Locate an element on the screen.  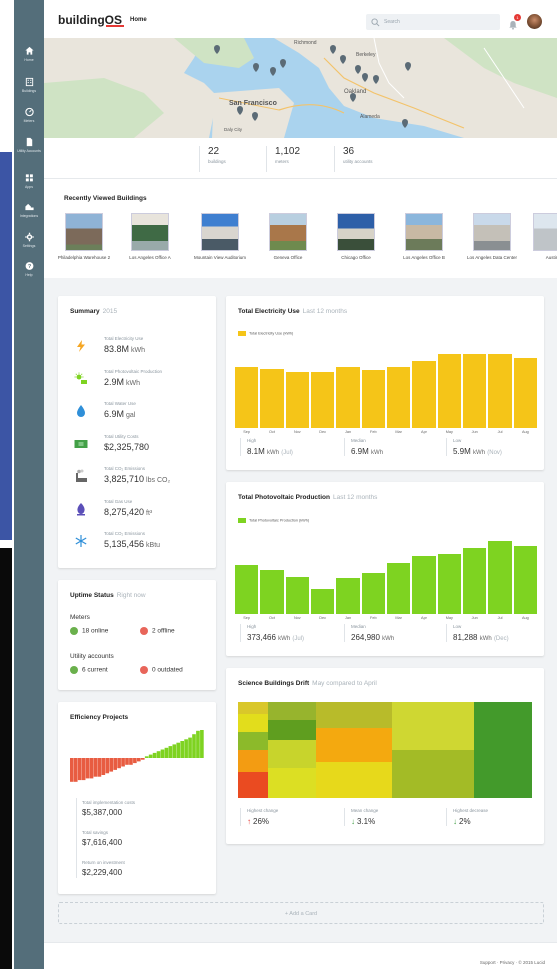
logo: buildingOS is located at coordinates (91, 20).